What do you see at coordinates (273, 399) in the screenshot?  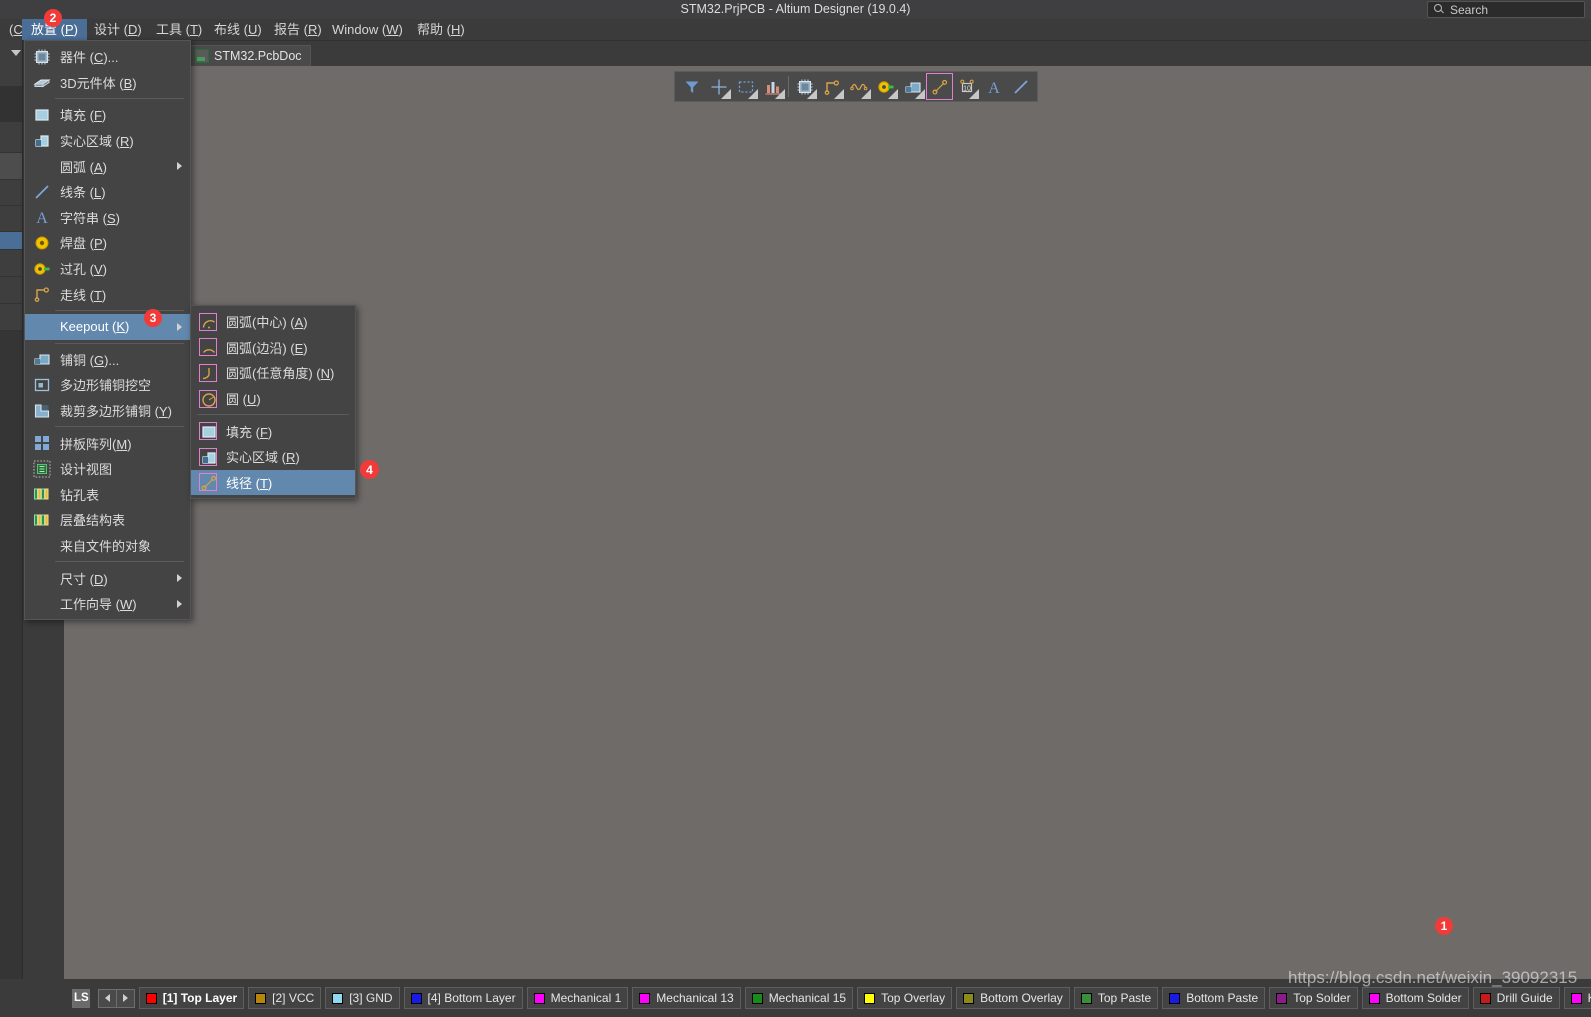 I see `keepout-menu-item-3: 圆 (U)` at bounding box center [273, 399].